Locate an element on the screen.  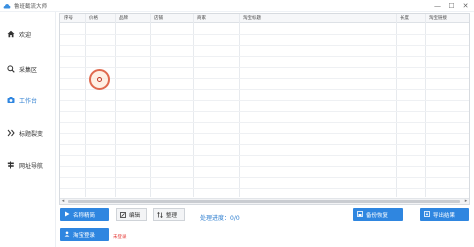
scroll-left-icon: ◂ is located at coordinates (63, 201).